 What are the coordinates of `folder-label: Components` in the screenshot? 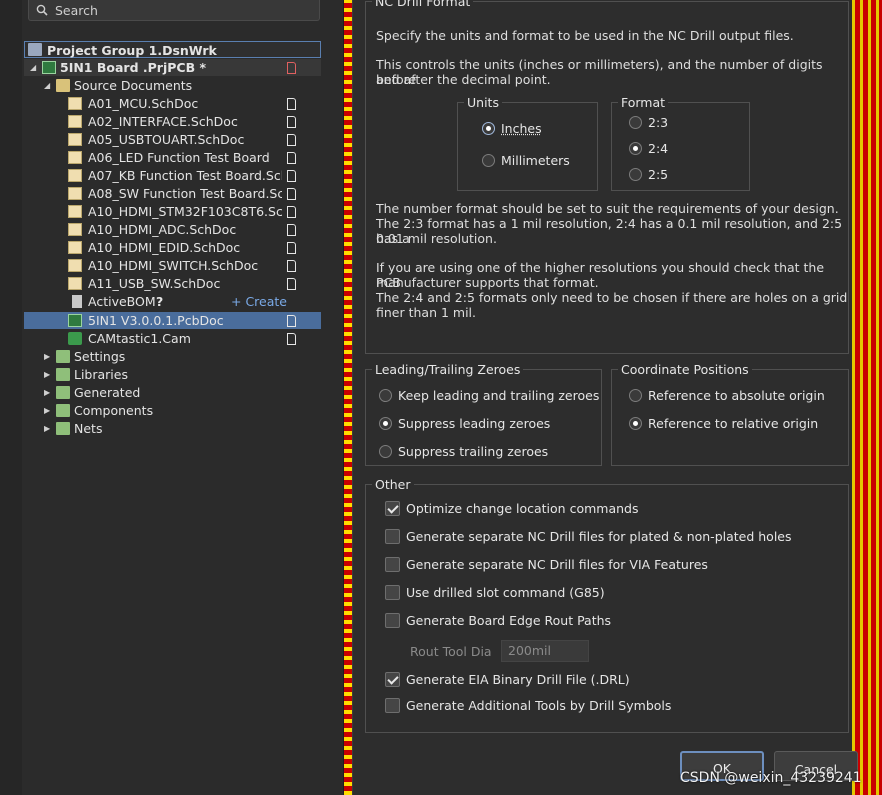 It's located at (114, 410).